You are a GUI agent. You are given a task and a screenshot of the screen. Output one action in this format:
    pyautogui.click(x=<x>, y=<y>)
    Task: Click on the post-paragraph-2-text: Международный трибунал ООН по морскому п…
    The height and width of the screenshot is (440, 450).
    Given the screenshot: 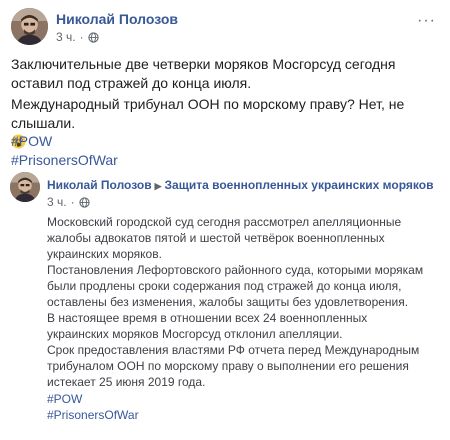 What is the action you would take?
    pyautogui.click(x=208, y=113)
    